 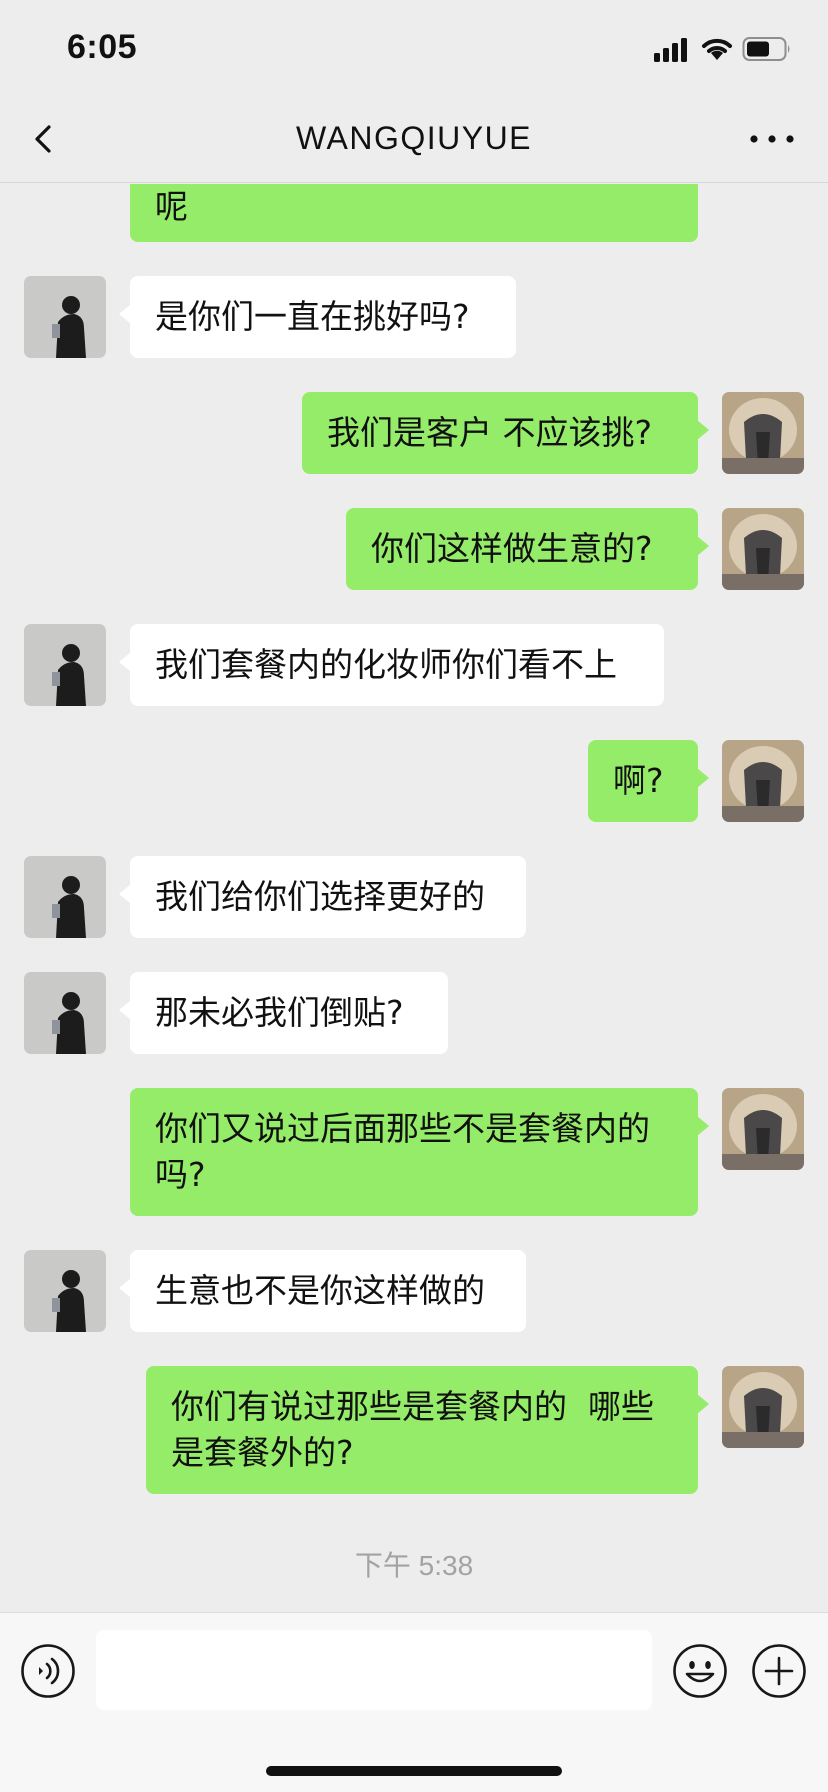 I want to click on message-bubble-outgoing: 你们又说过后面那些不是套餐内的 吗?, so click(x=419, y=1152).